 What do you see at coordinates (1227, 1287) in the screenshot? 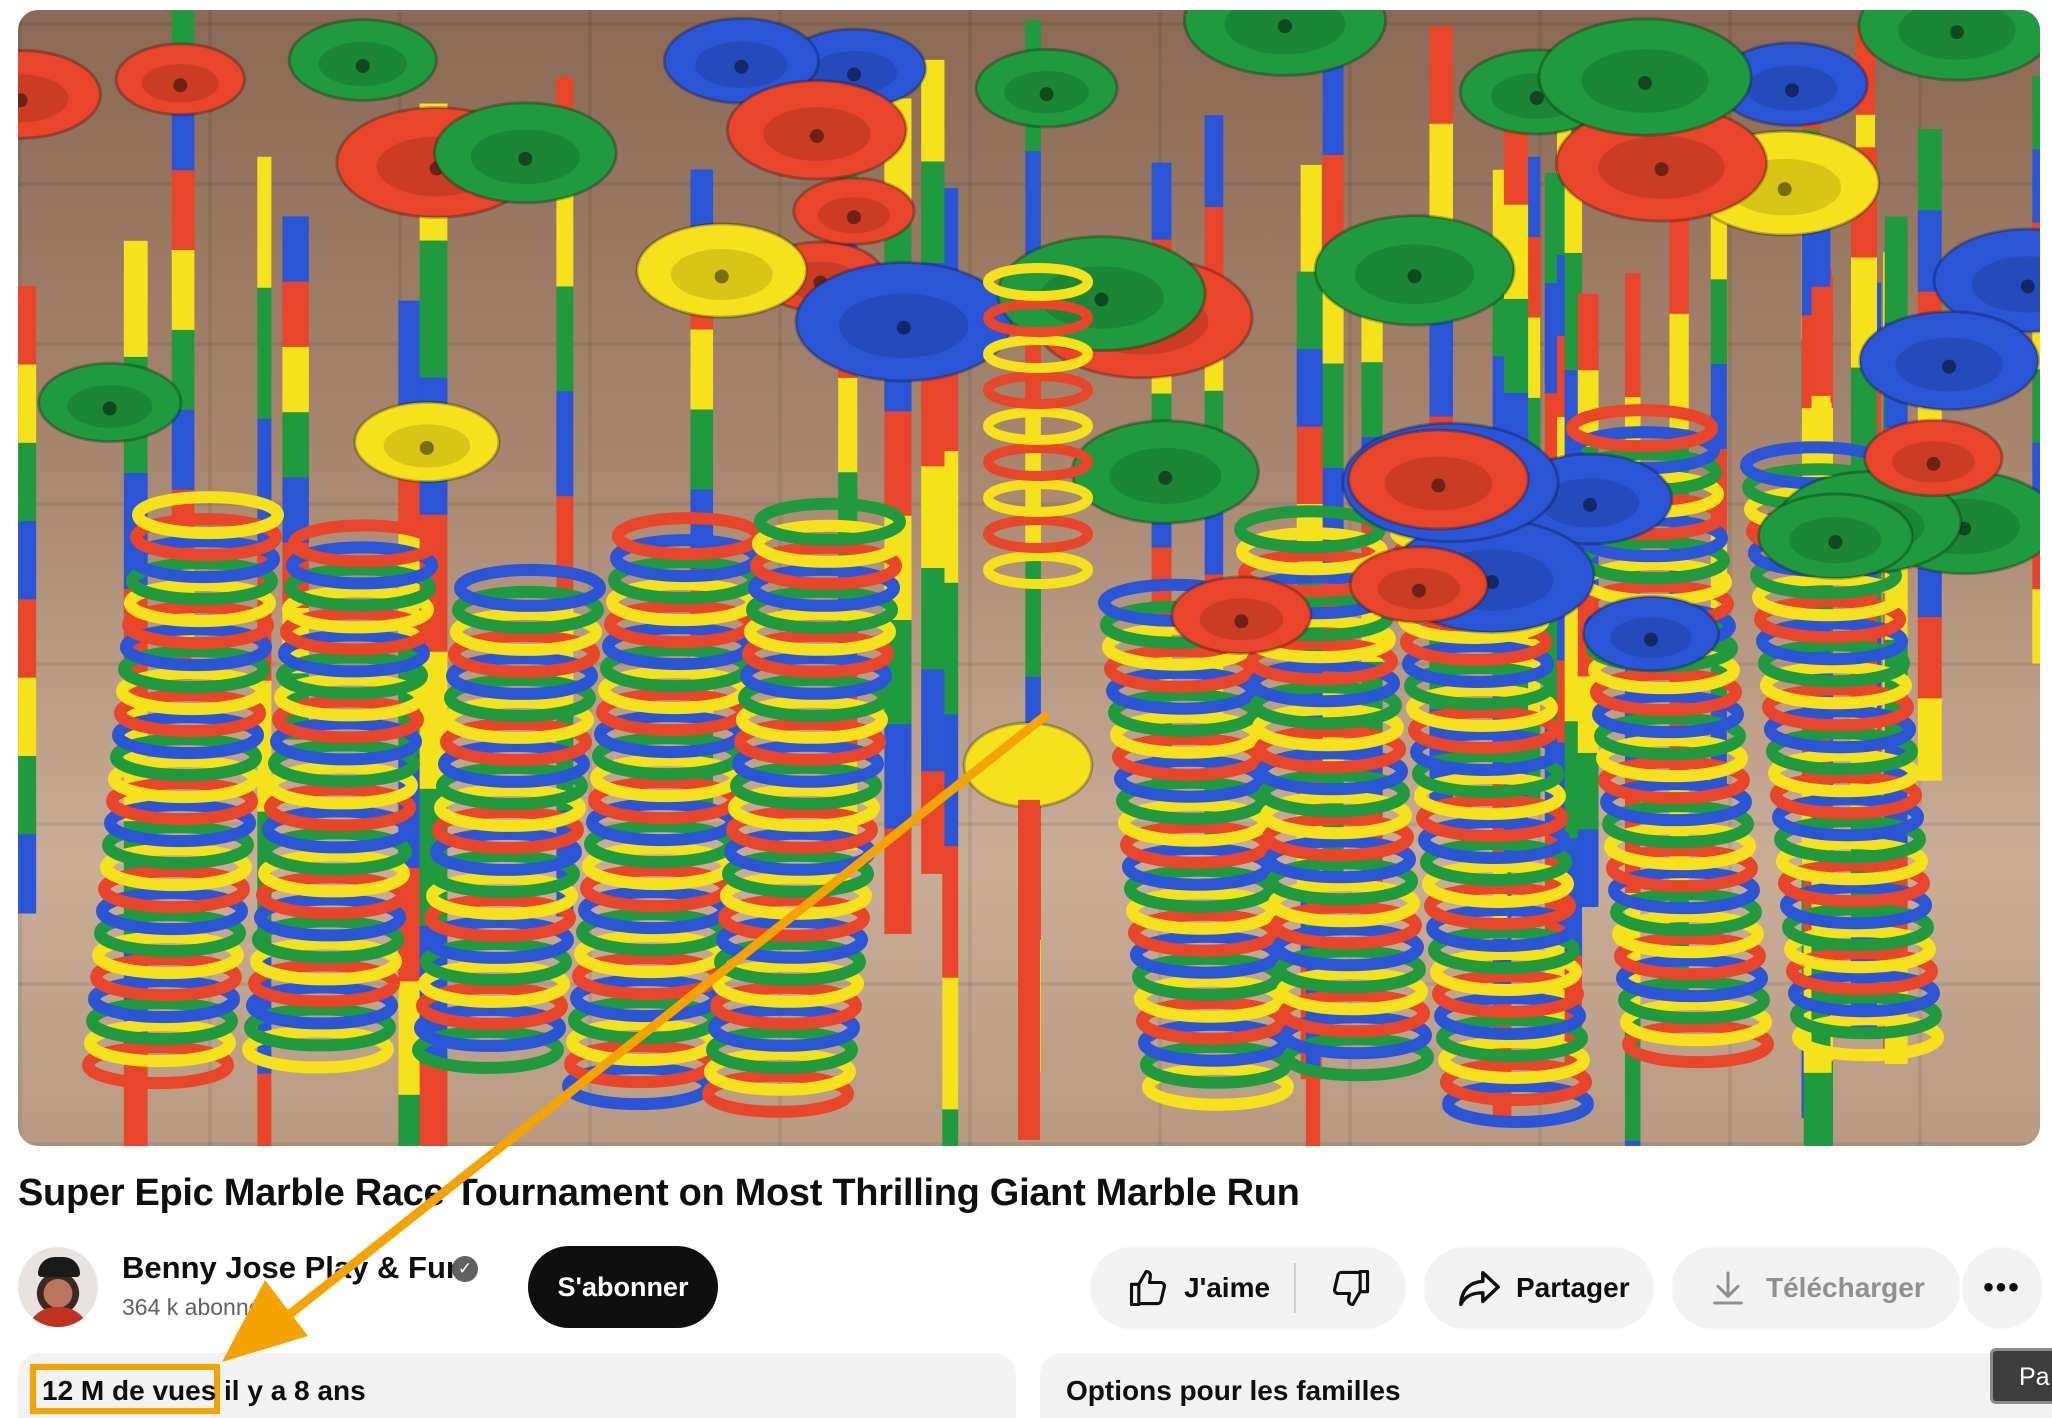
I see `like-label: J'aime` at bounding box center [1227, 1287].